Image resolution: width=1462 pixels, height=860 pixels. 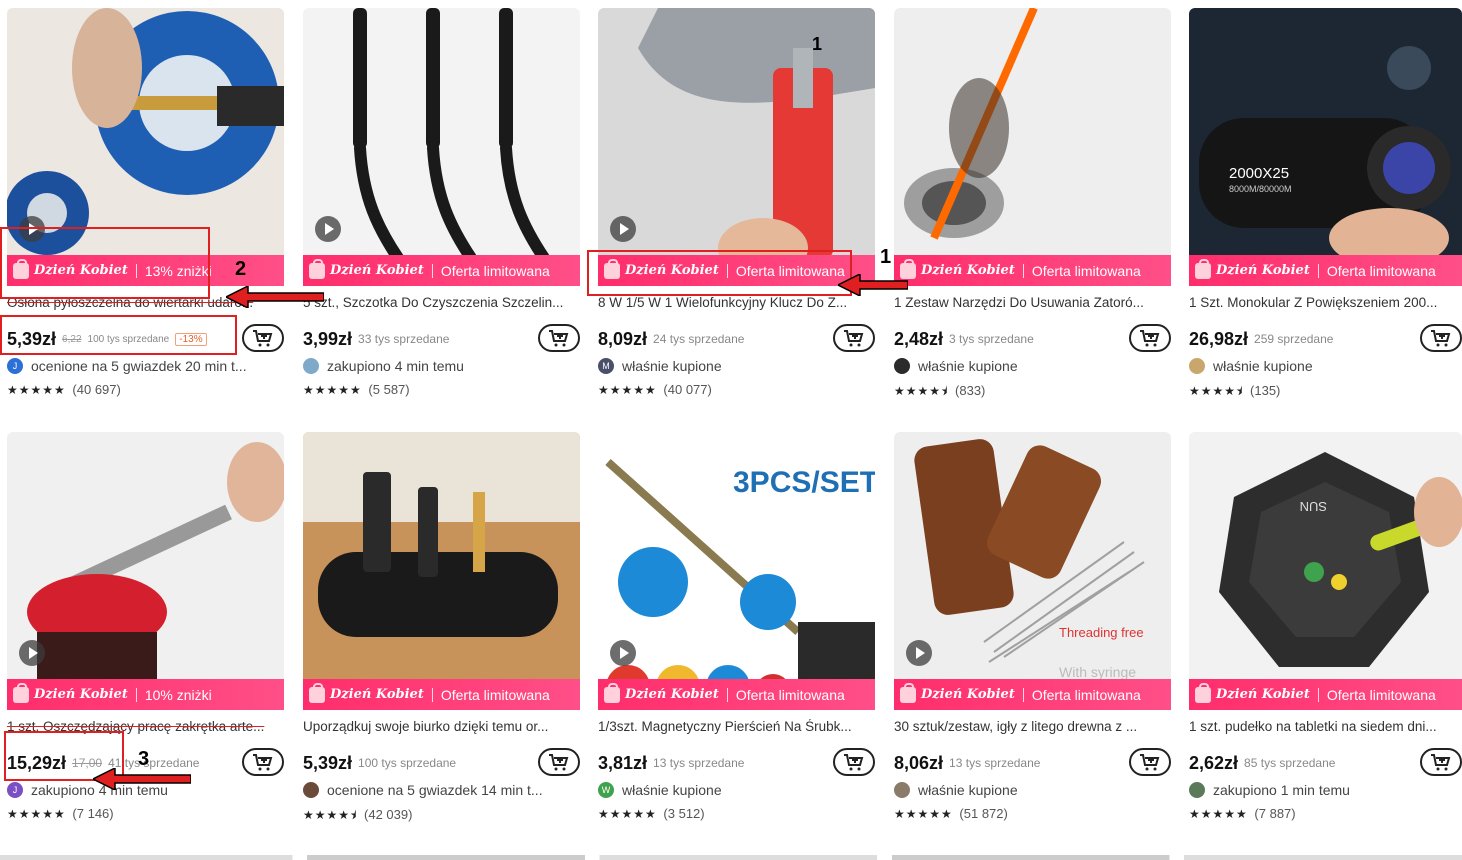 What do you see at coordinates (1325, 270) in the screenshot?
I see `promo-banner: Dzień Kobiet Oferta limitowana` at bounding box center [1325, 270].